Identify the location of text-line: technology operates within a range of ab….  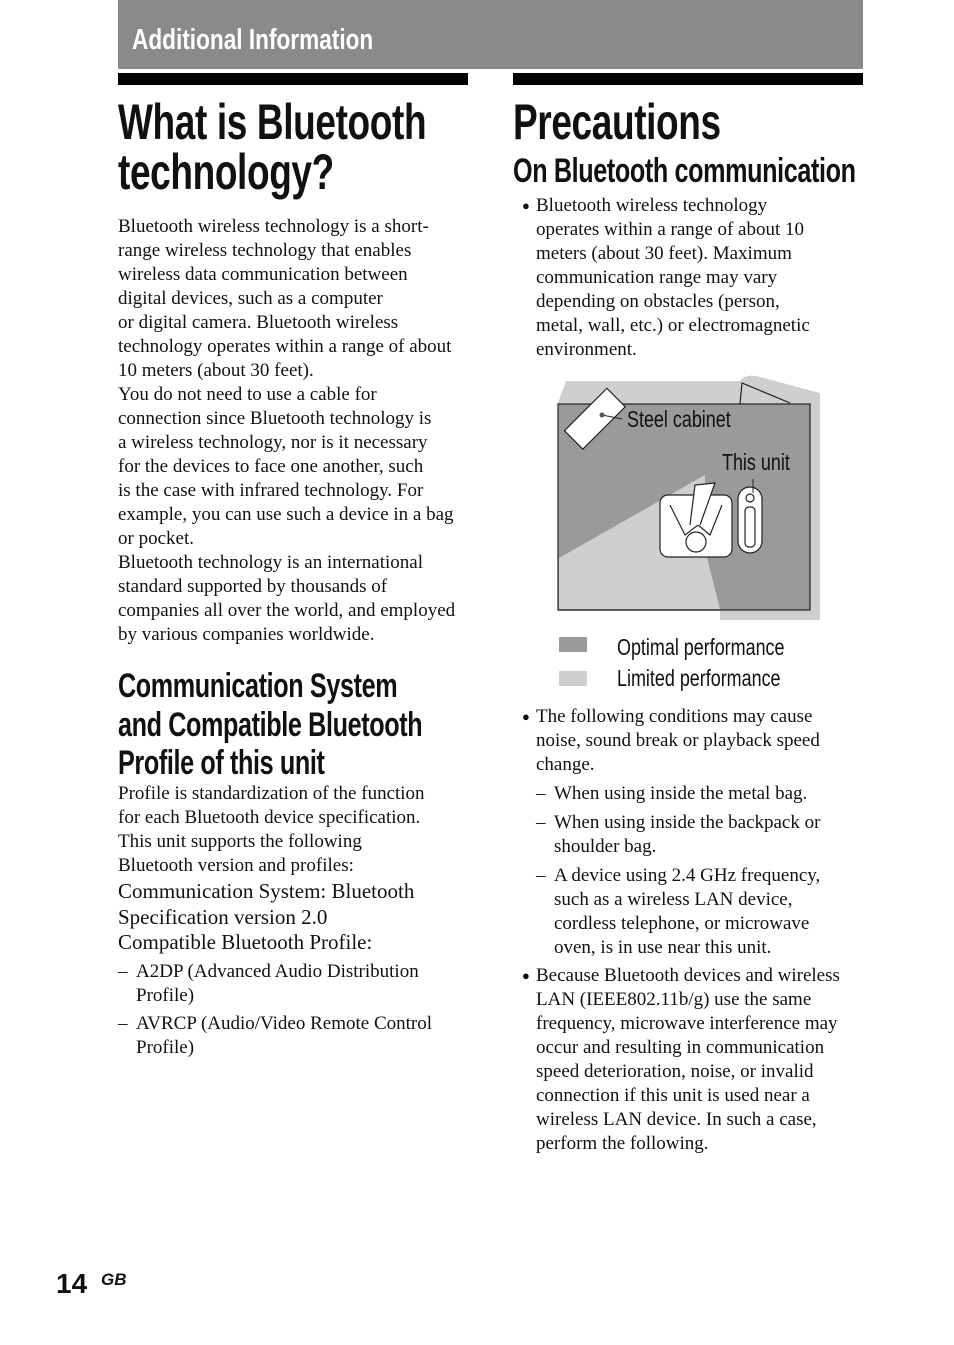
(285, 346).